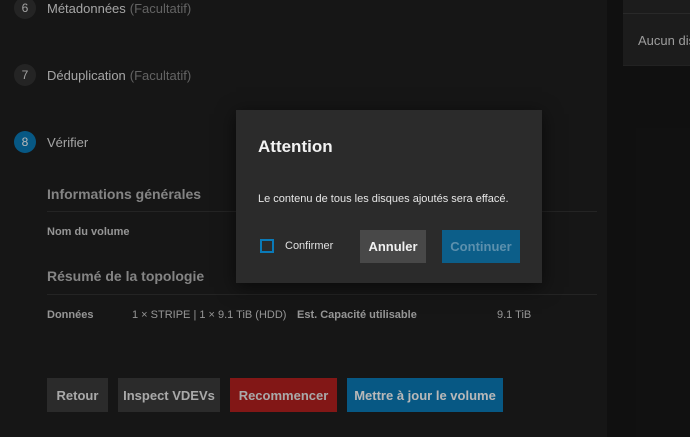 This screenshot has width=690, height=437. Describe the element at coordinates (309, 246) in the screenshot. I see `confirm-label: Confirmer` at that location.